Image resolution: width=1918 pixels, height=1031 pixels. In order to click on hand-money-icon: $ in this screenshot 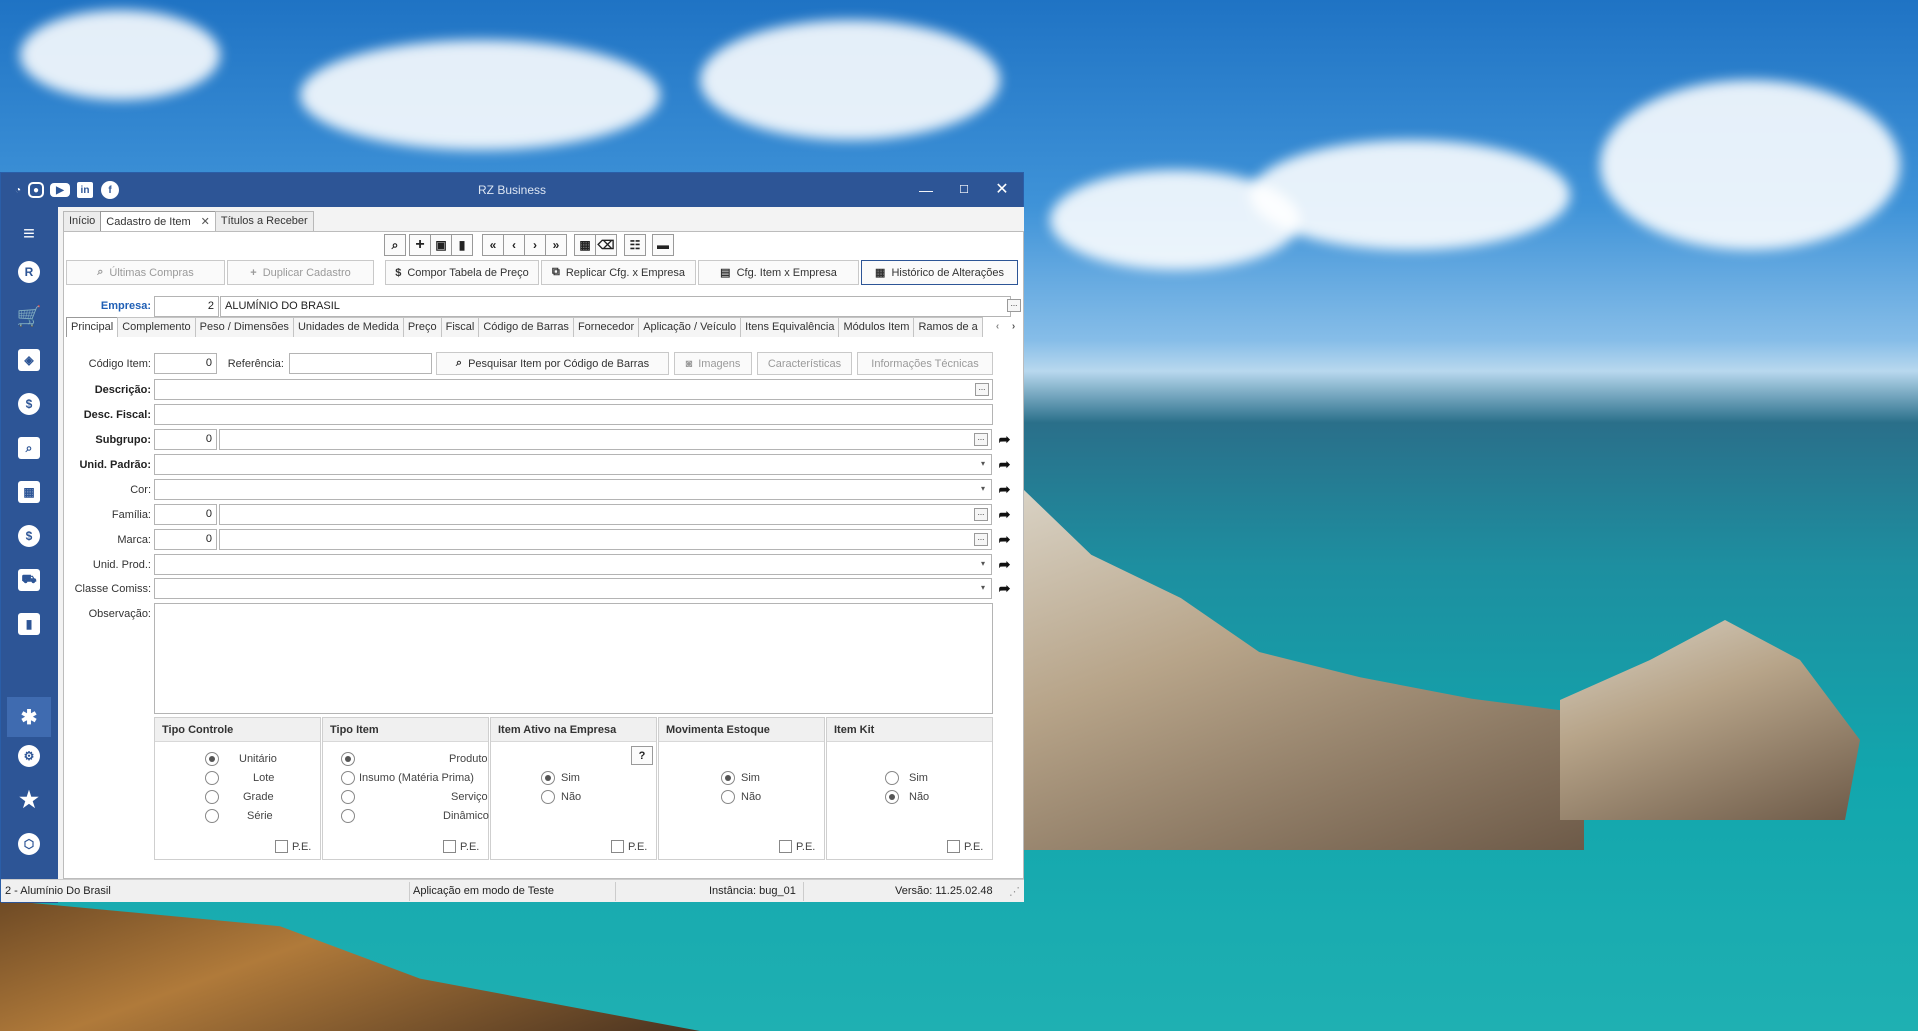, I will do `click(29, 536)`.